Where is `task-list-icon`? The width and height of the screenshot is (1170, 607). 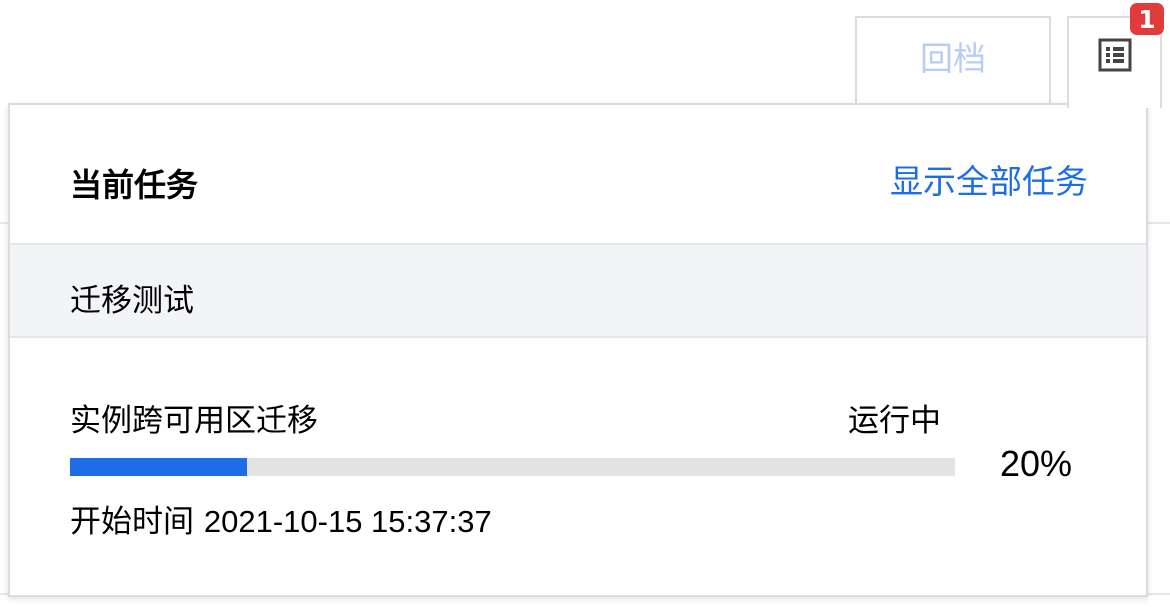 task-list-icon is located at coordinates (1115, 57).